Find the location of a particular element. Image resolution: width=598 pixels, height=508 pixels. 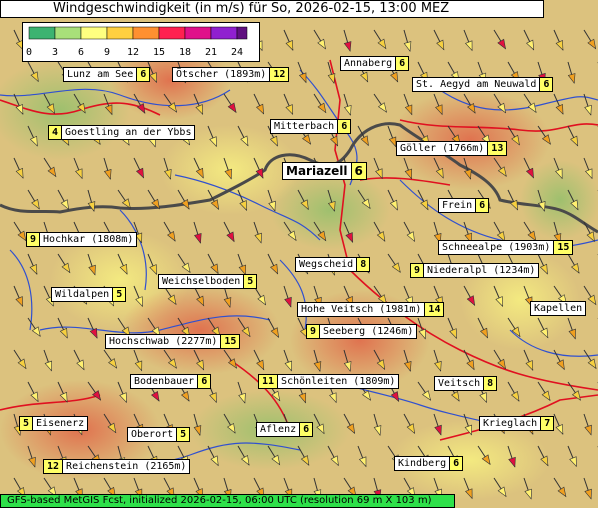

place-label-kapellen: Kapellen is located at coordinates (558, 308).